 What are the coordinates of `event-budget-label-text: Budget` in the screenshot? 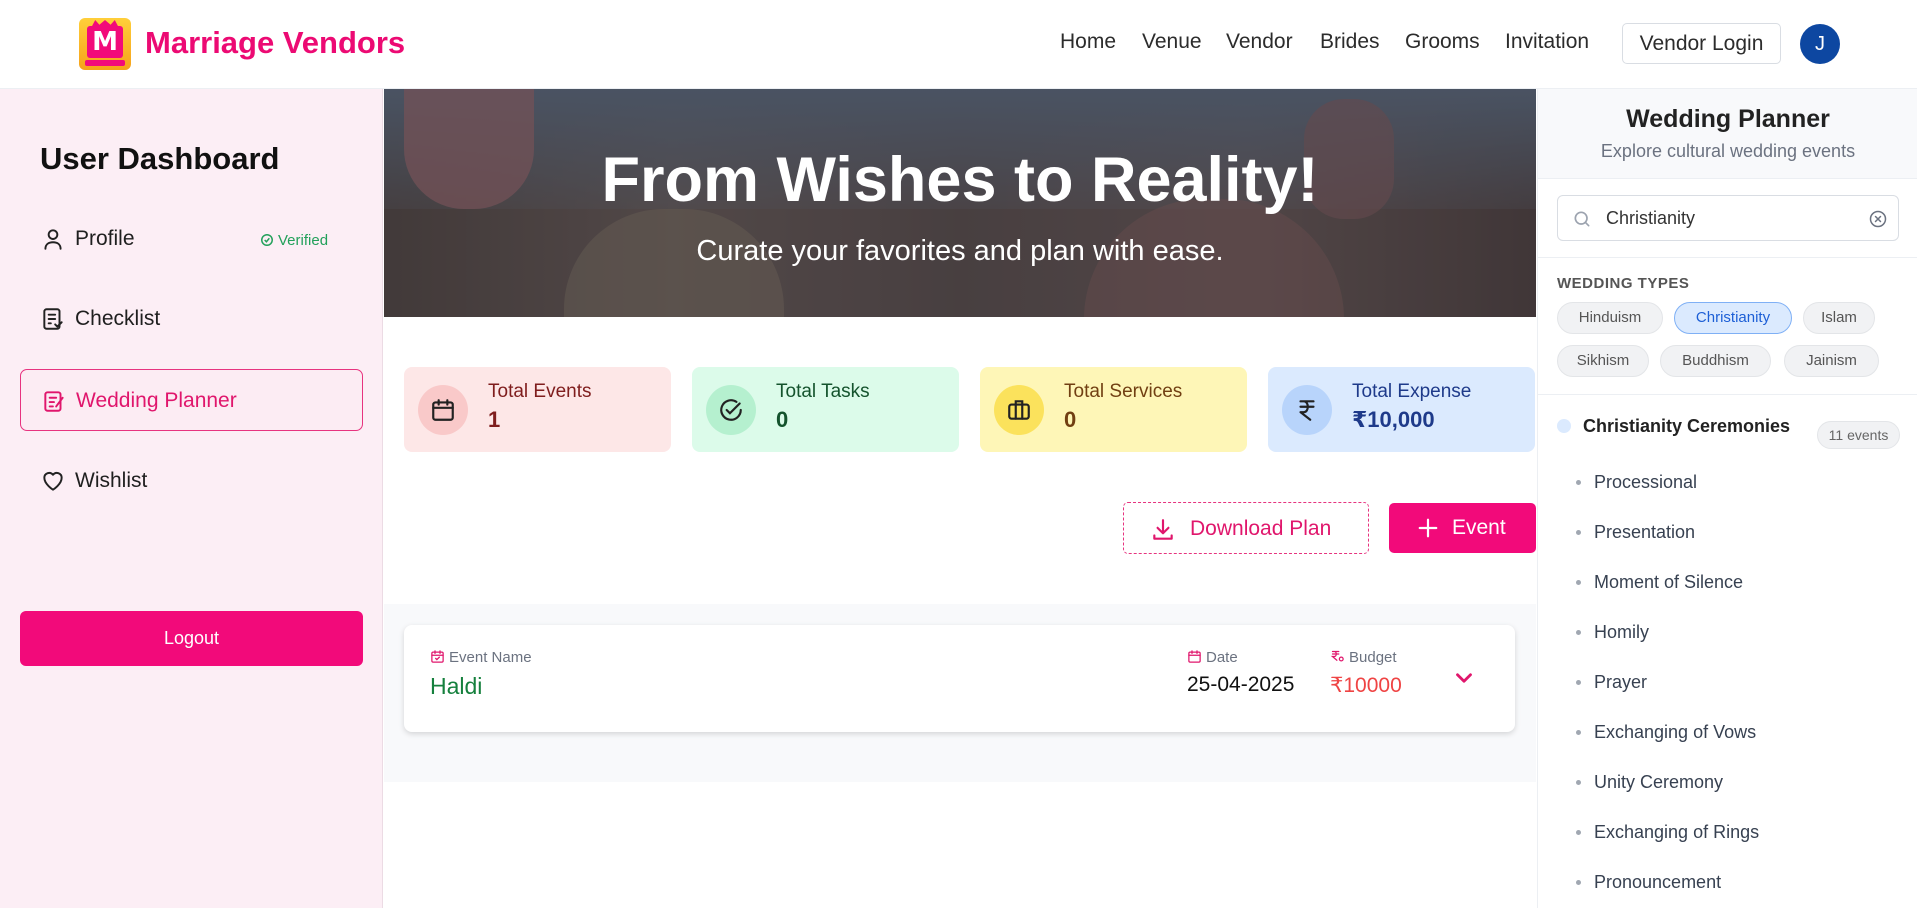 It's located at (1373, 657).